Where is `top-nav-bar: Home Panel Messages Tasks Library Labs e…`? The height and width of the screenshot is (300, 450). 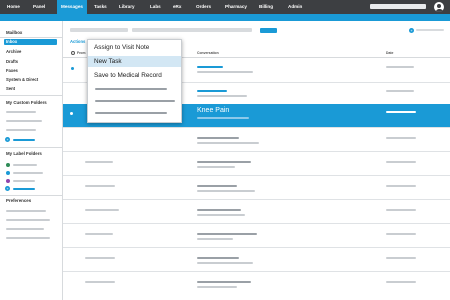
top-nav-bar: Home Panel Messages Tasks Library Labs e… is located at coordinates (225, 7).